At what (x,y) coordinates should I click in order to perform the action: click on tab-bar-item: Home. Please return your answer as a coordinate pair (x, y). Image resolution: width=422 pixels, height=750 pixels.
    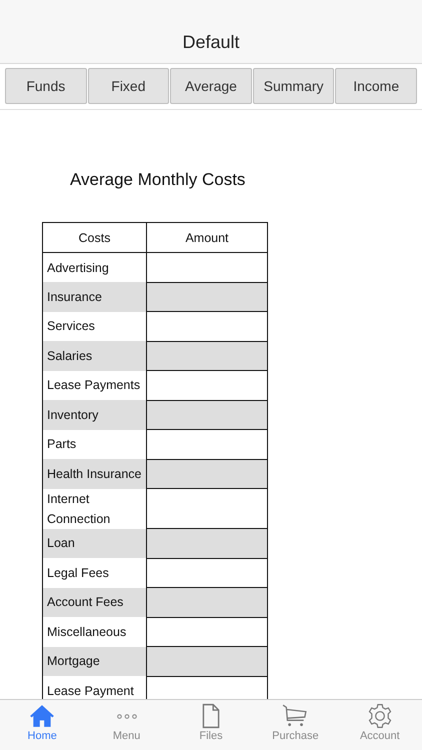
    Looking at the image, I should click on (42, 725).